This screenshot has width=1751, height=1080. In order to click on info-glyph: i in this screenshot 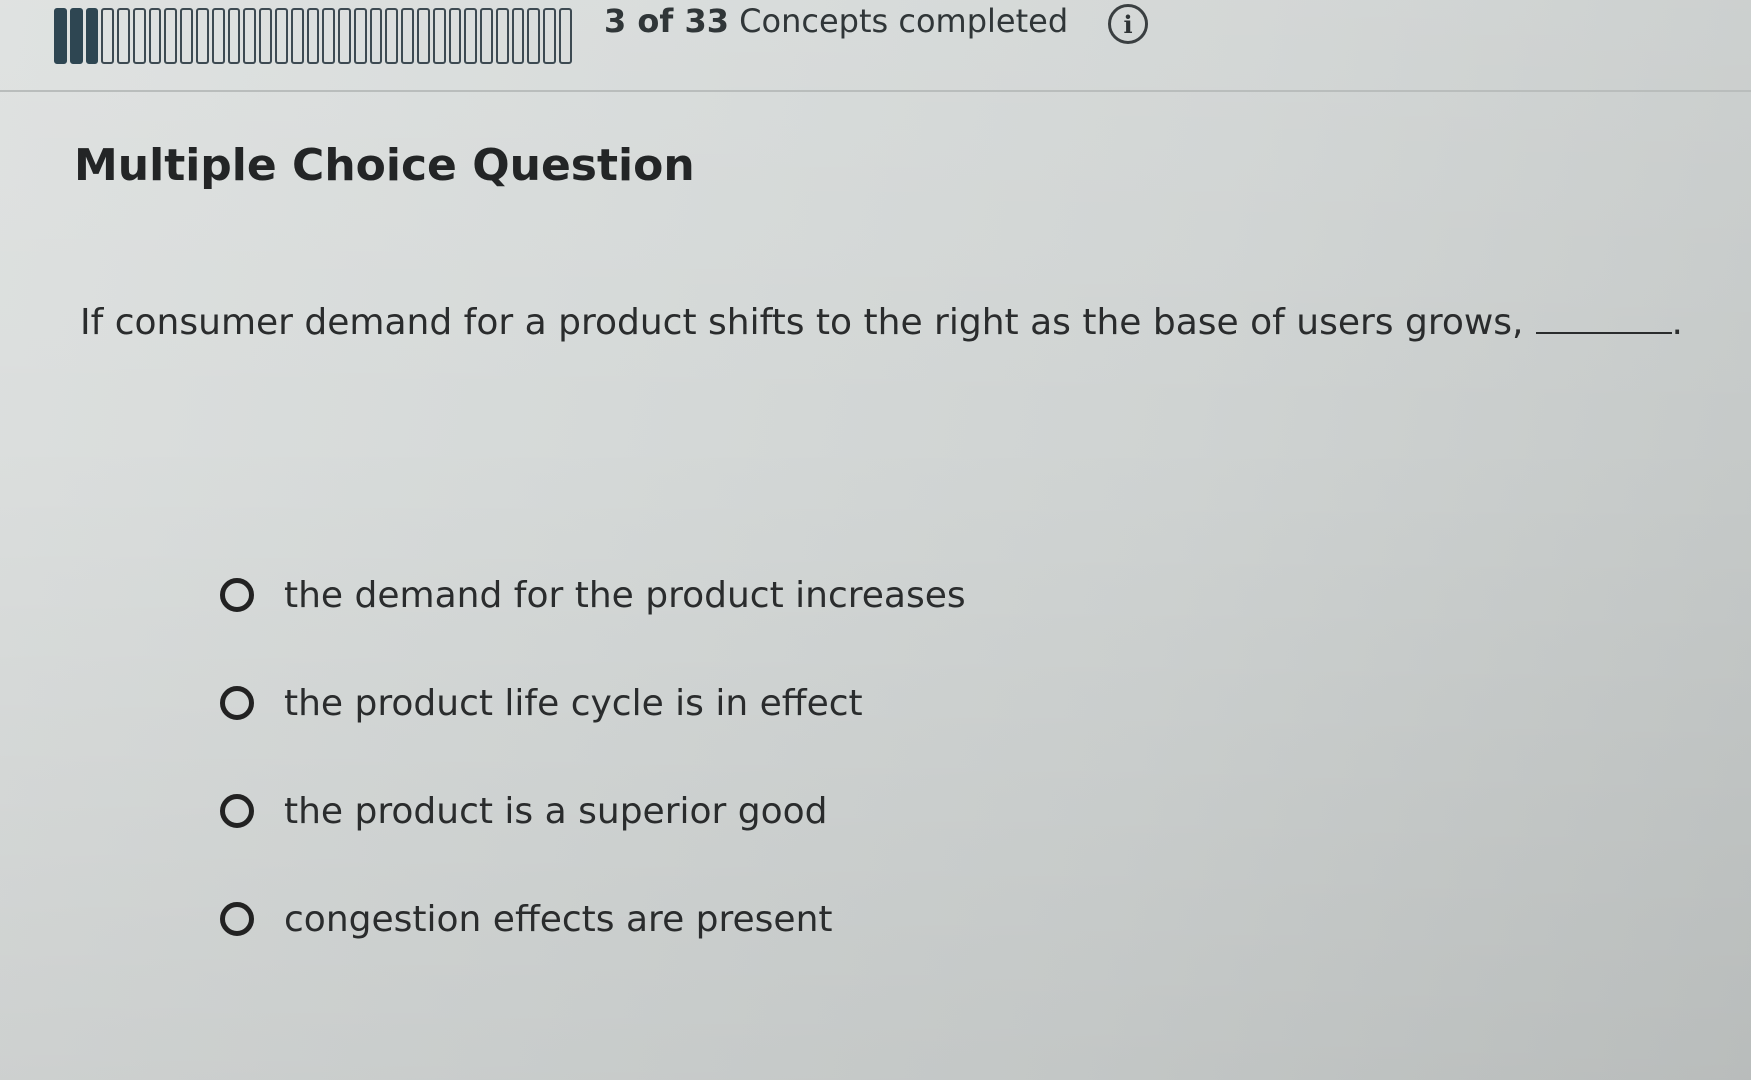, I will do `click(1128, 24)`.